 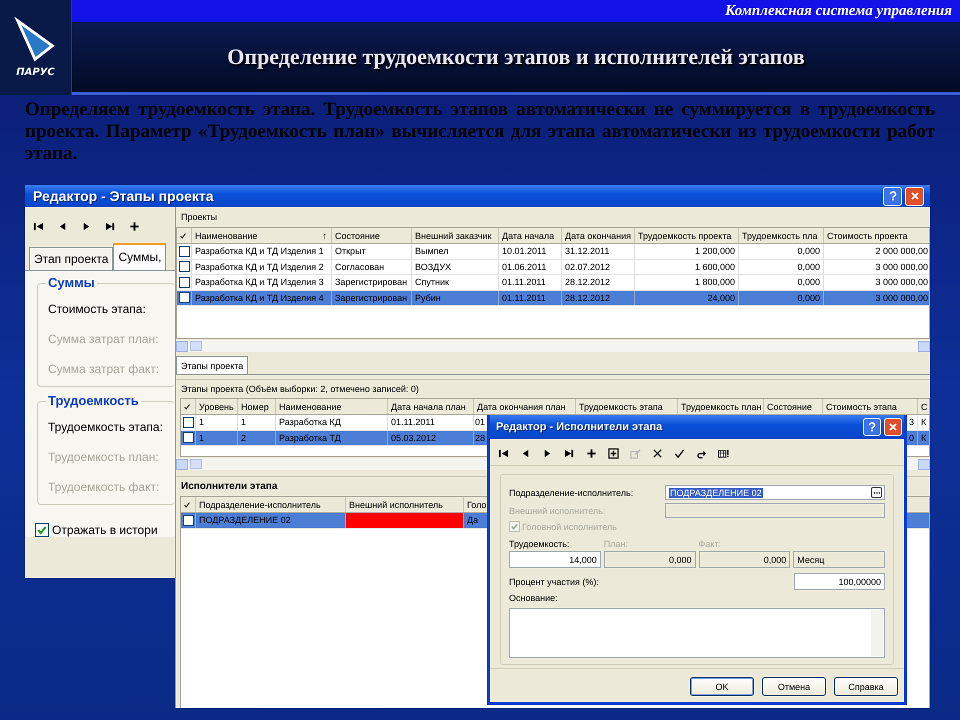 I want to click on input-field: 14,000, so click(x=555, y=559).